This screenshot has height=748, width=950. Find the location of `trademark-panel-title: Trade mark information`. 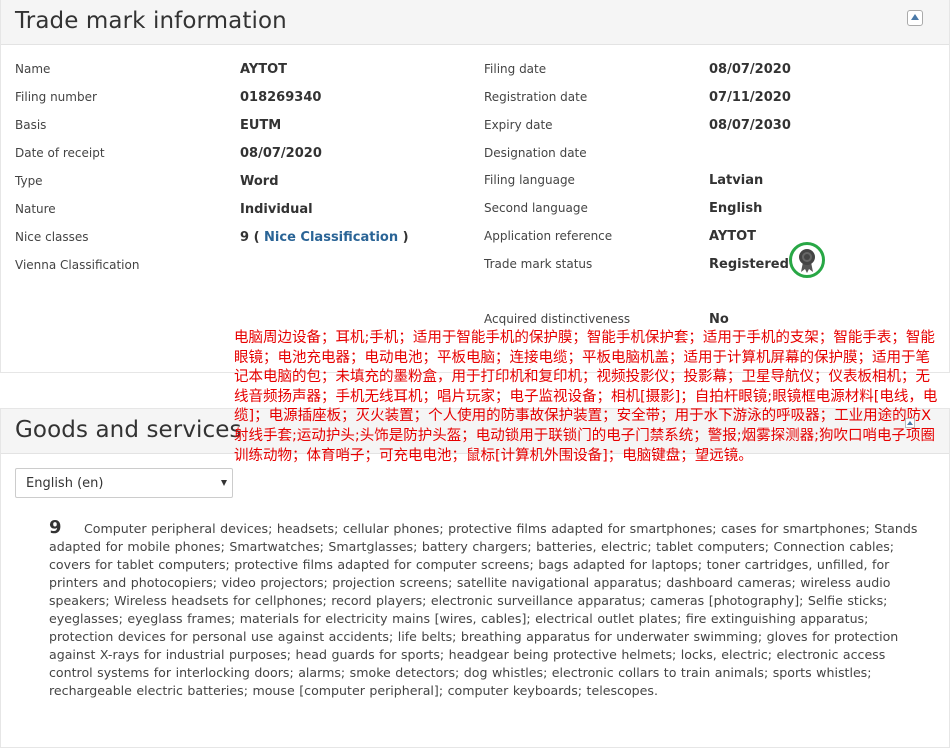

trademark-panel-title: Trade mark information is located at coordinates (151, 21).